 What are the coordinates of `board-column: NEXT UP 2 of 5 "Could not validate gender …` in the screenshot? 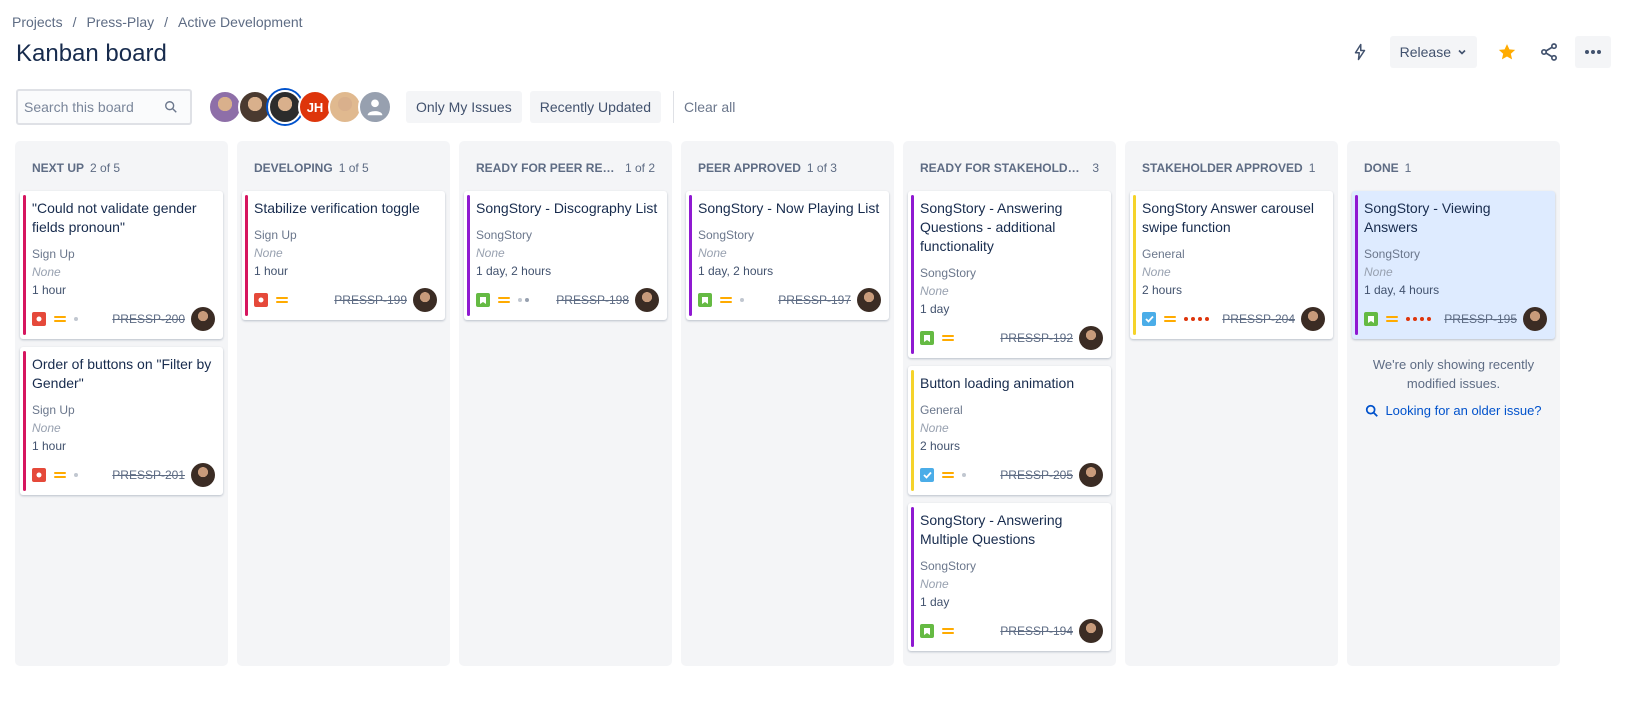 It's located at (121, 403).